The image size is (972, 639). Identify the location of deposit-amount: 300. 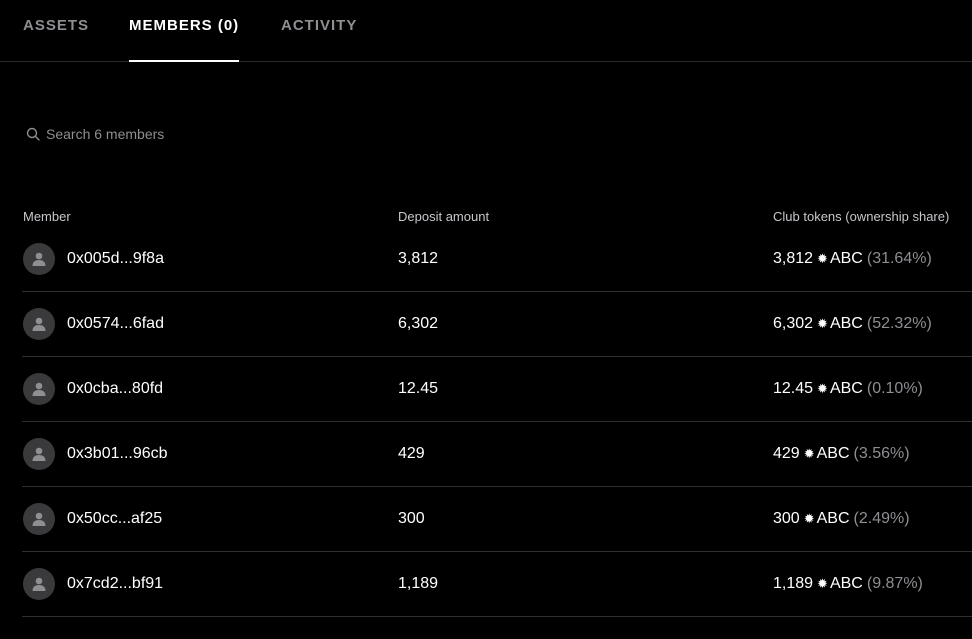
(411, 518).